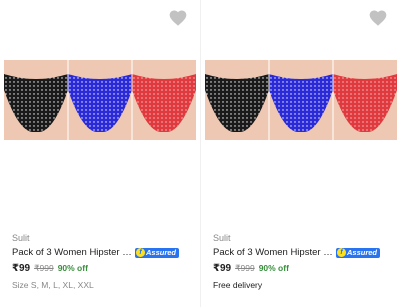  Describe the element at coordinates (238, 285) in the screenshot. I see `delivery-info: Free delivery` at that location.